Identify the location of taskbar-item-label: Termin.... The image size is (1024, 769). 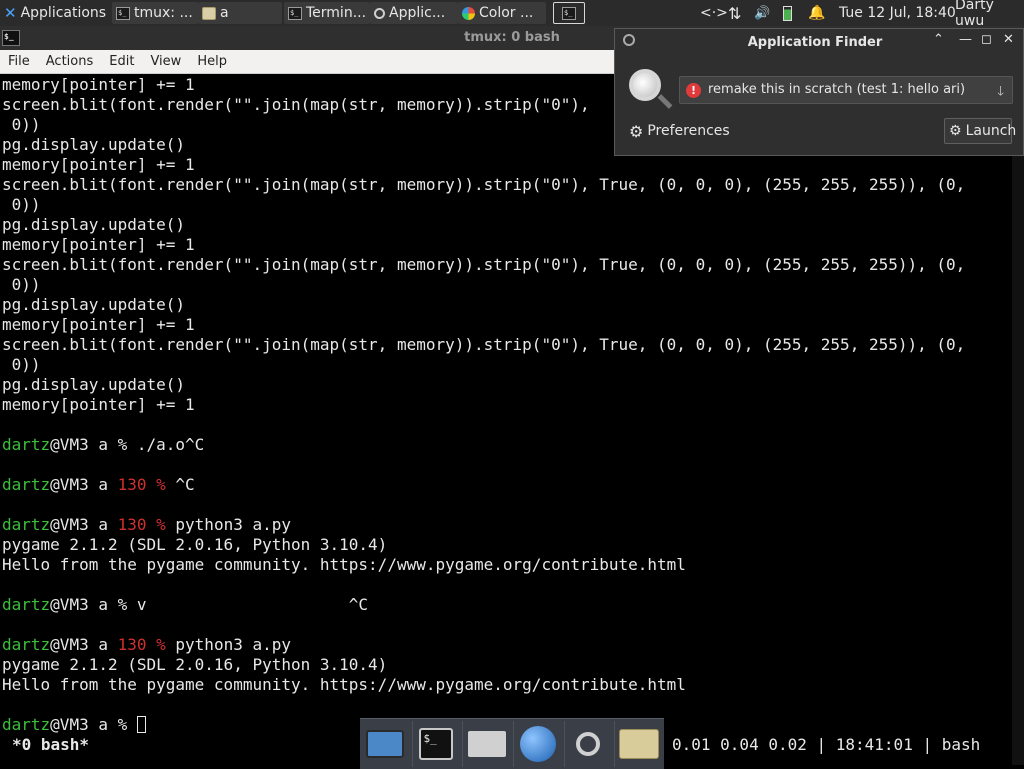
(336, 13).